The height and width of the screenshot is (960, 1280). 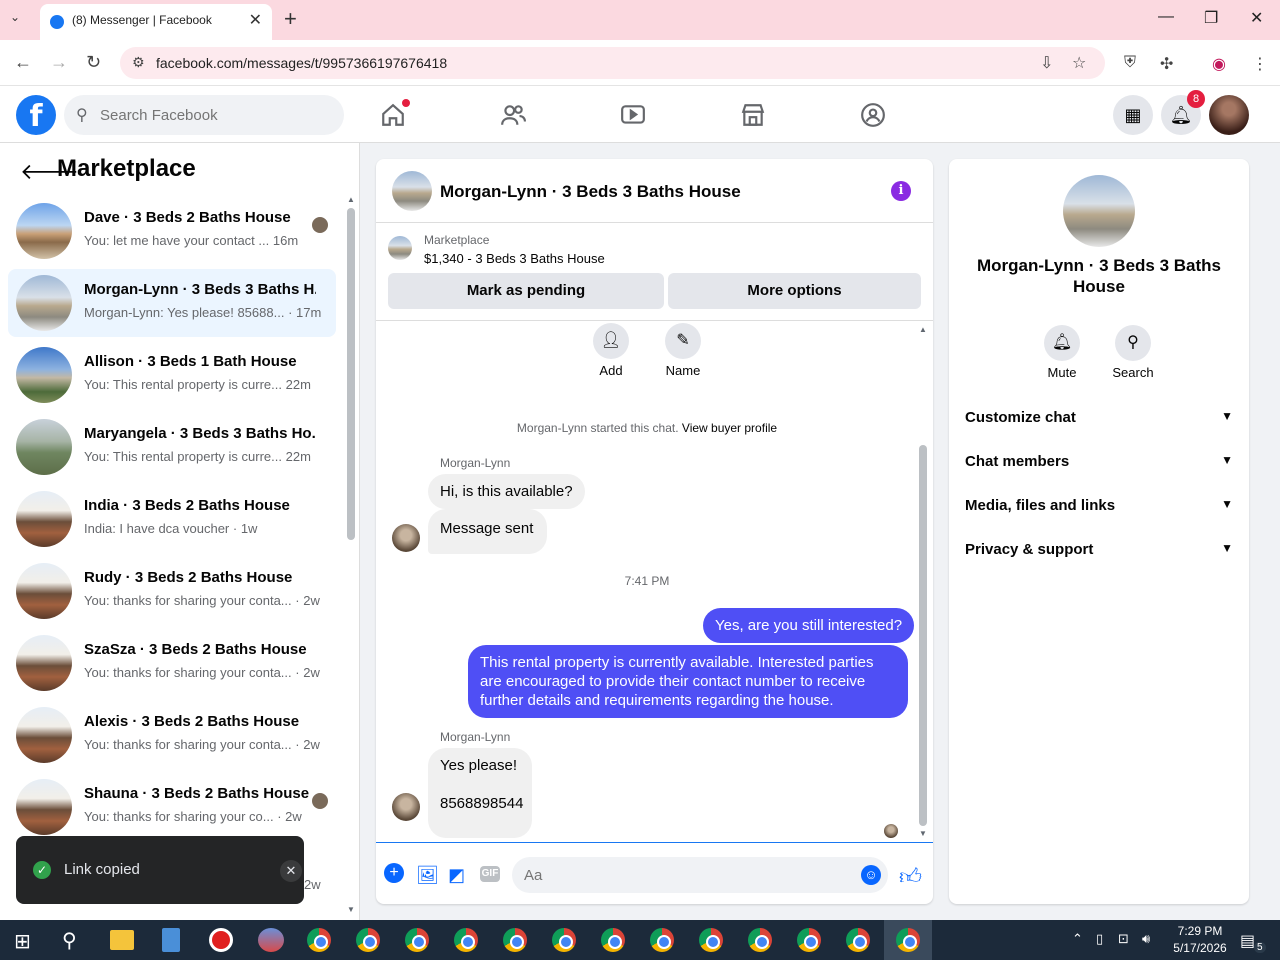 I want to click on restore-icon: ❐, so click(x=1211, y=18).